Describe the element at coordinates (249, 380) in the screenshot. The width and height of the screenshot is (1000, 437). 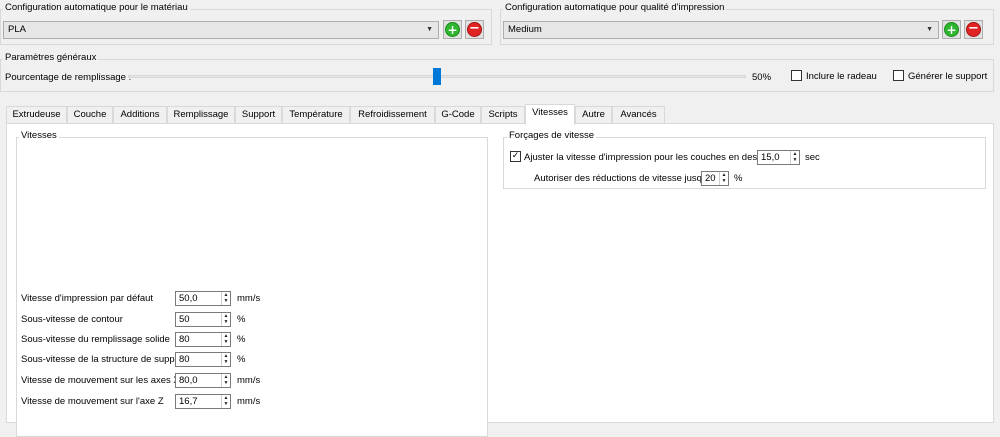
I see `xy-travel-speed-unit: mm/s` at that location.